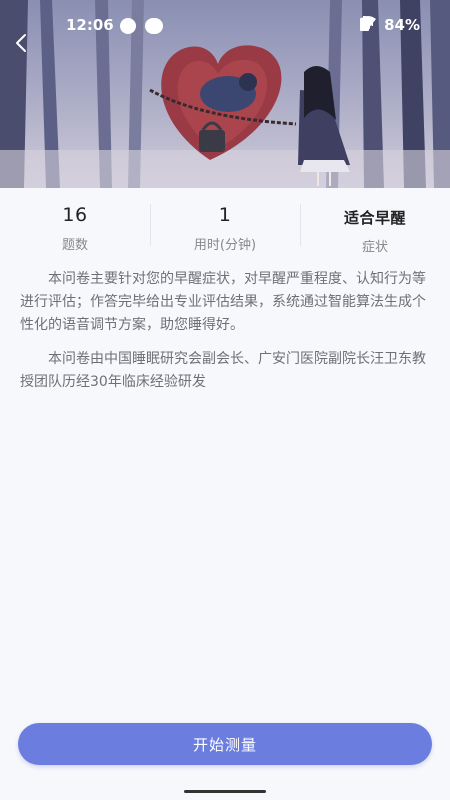 This screenshot has height=800, width=450. Describe the element at coordinates (21, 43) in the screenshot. I see `chevron-left-icon` at that location.